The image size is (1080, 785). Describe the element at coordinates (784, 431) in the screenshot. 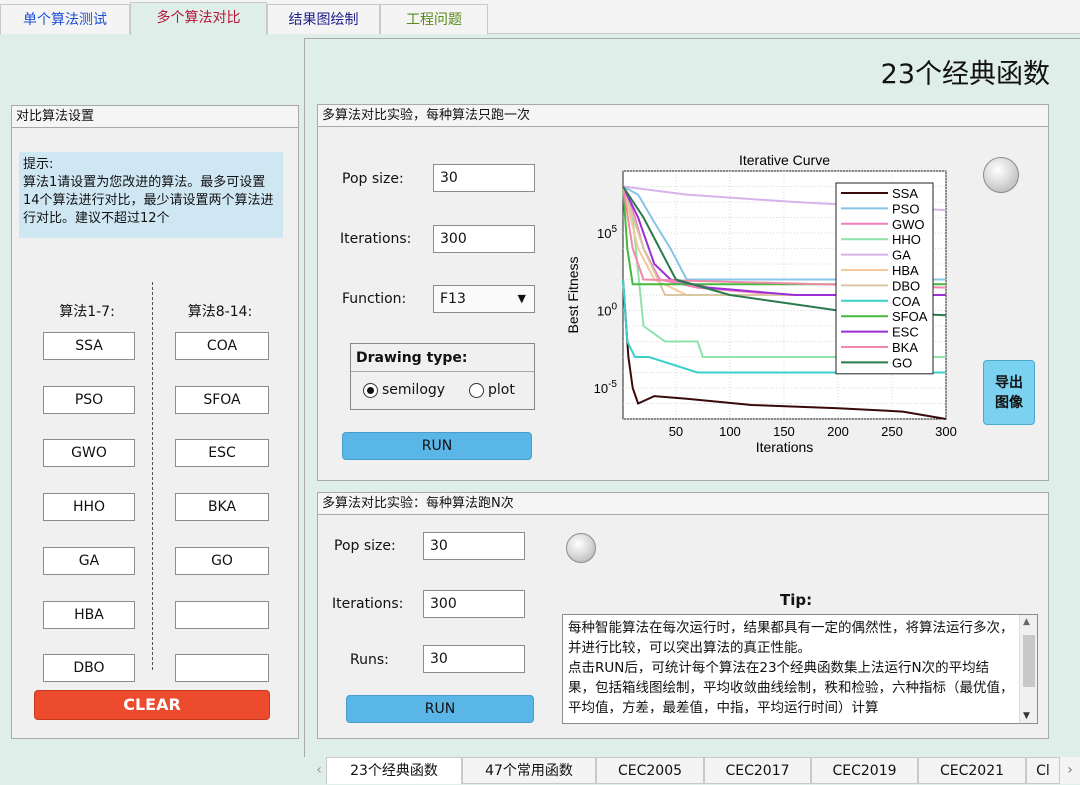

I see `x-tick-label: 150` at that location.